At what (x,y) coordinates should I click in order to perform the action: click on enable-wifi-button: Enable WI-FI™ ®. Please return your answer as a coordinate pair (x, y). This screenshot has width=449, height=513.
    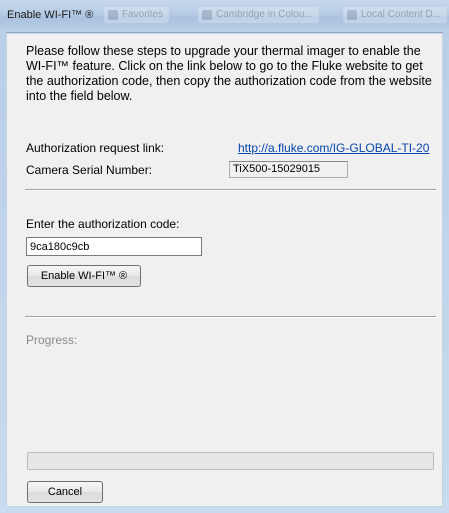
    Looking at the image, I should click on (84, 276).